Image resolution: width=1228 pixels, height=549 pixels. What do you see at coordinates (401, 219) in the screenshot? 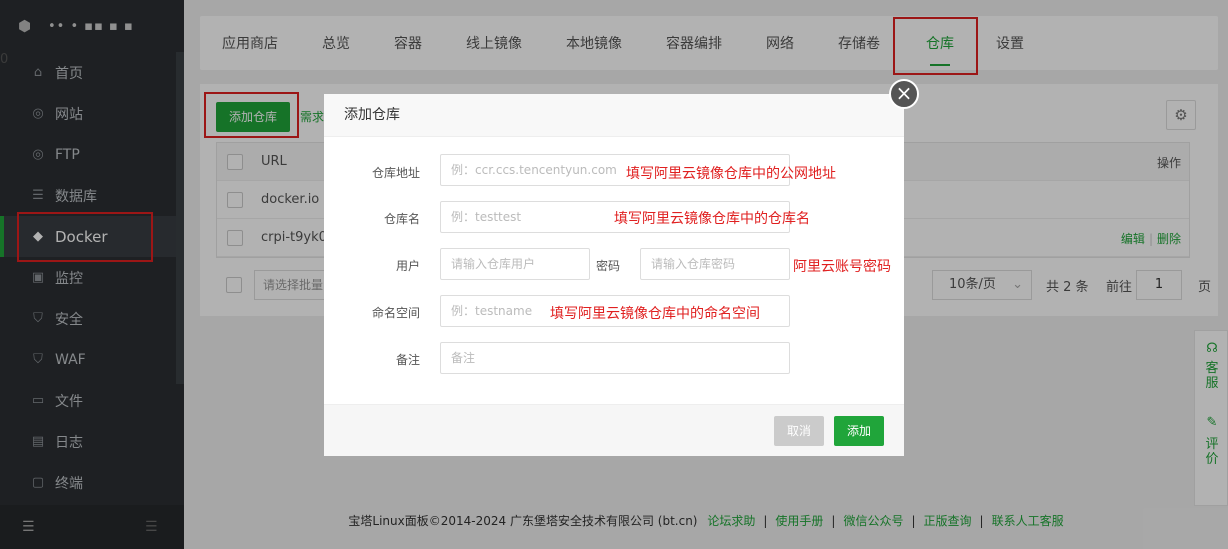
I see `registry-name-label: 仓库名` at bounding box center [401, 219].